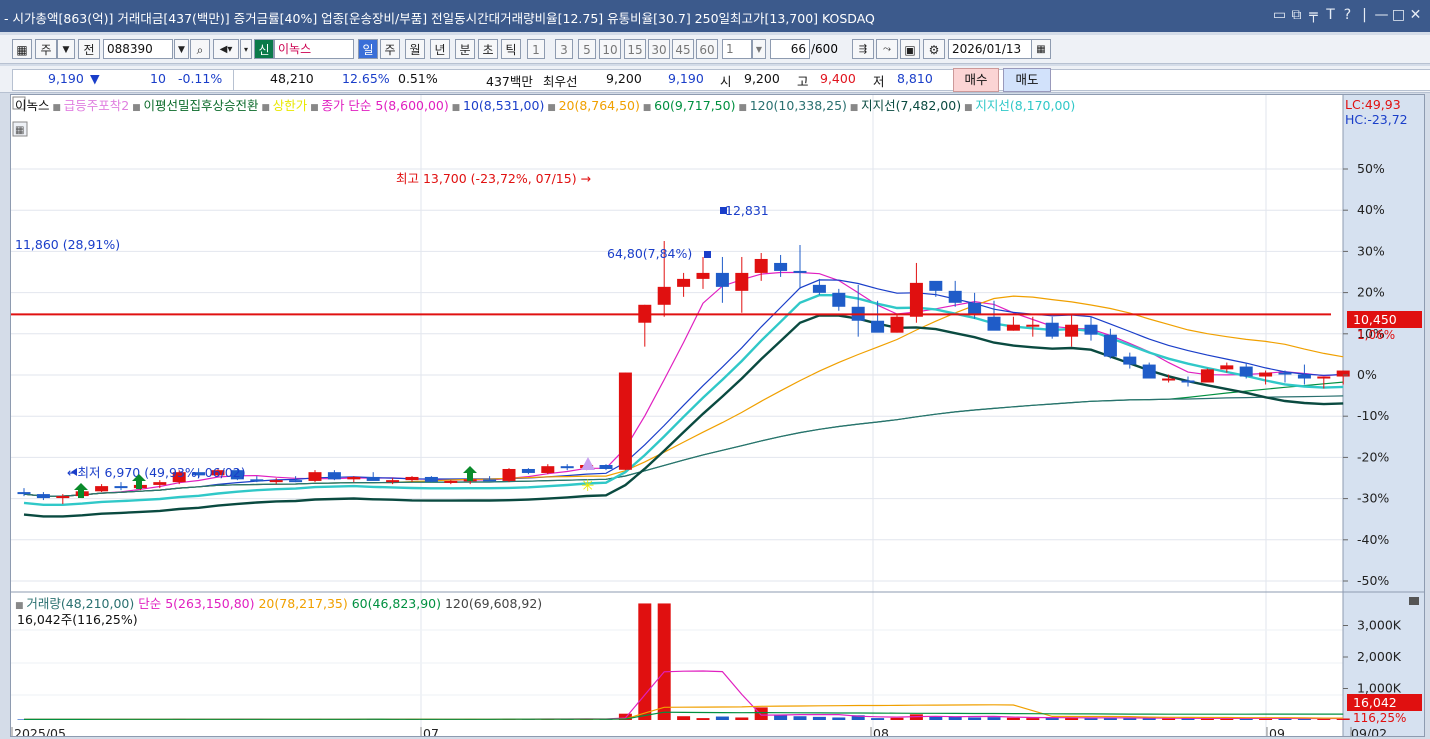 The image size is (1430, 739). Describe the element at coordinates (488, 49) in the screenshot. I see `period-second: 초` at that location.